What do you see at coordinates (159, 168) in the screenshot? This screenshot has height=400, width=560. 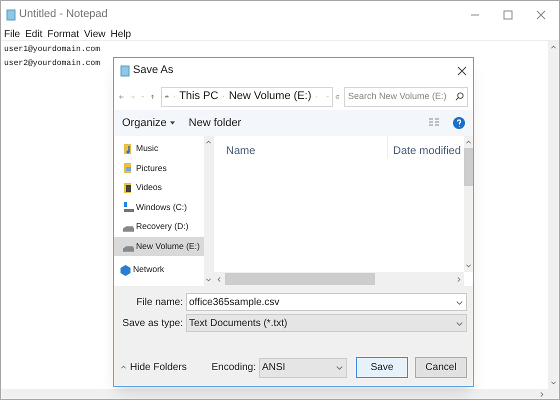 I see `nav-item: Pictures` at bounding box center [159, 168].